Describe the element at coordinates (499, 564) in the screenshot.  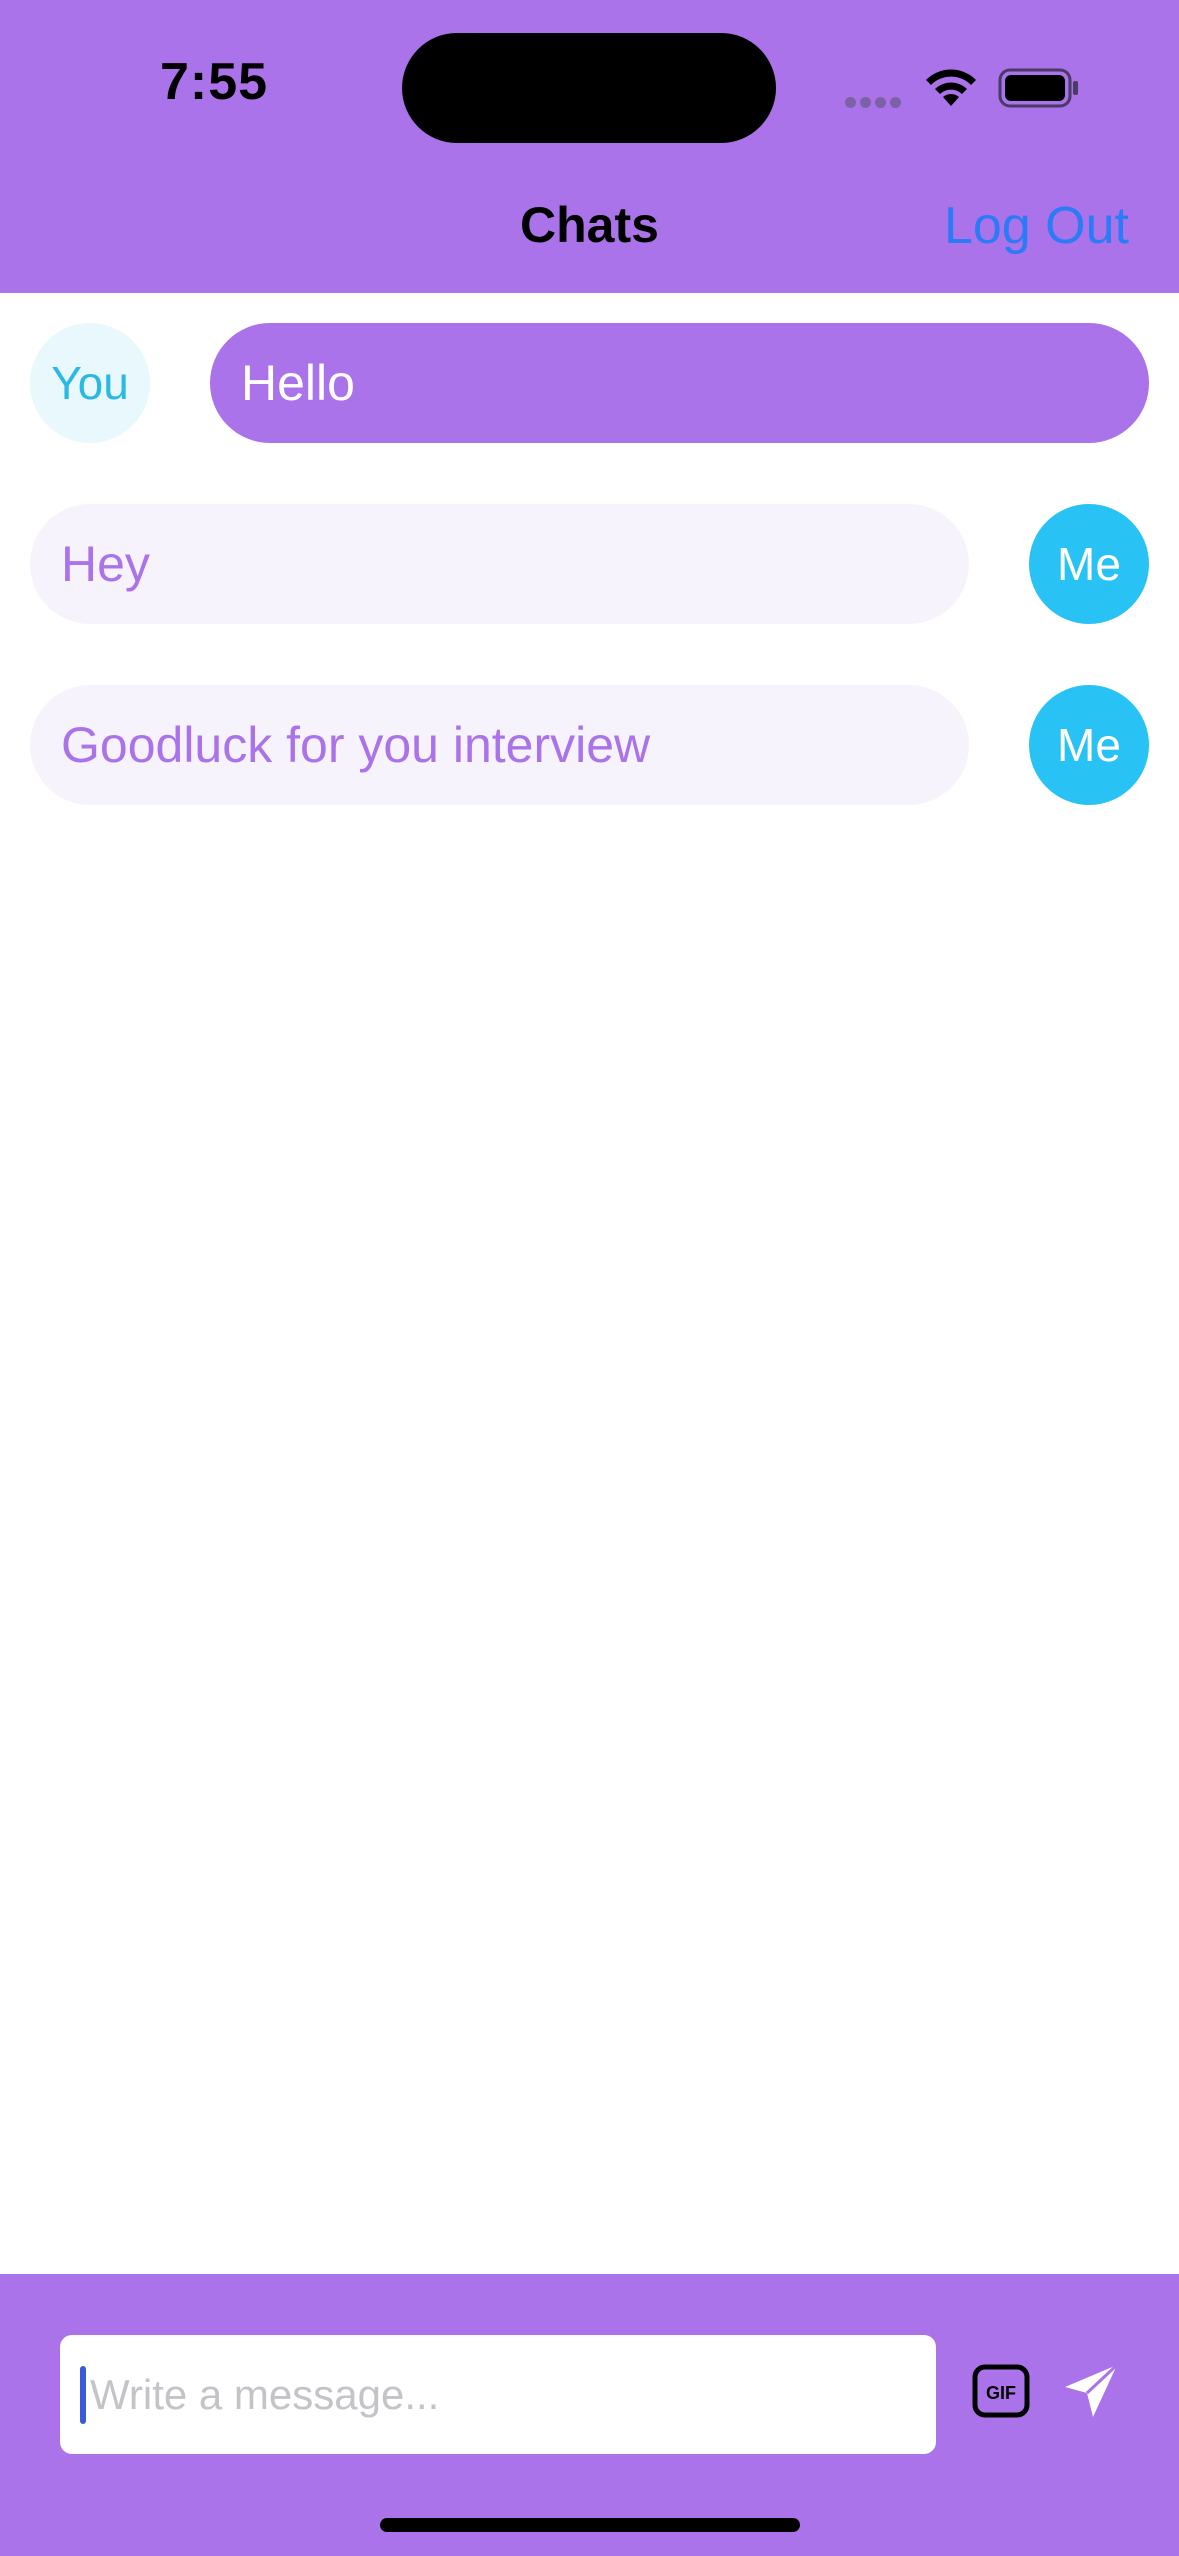
I see `message-bubble-outgoing: Hey` at that location.